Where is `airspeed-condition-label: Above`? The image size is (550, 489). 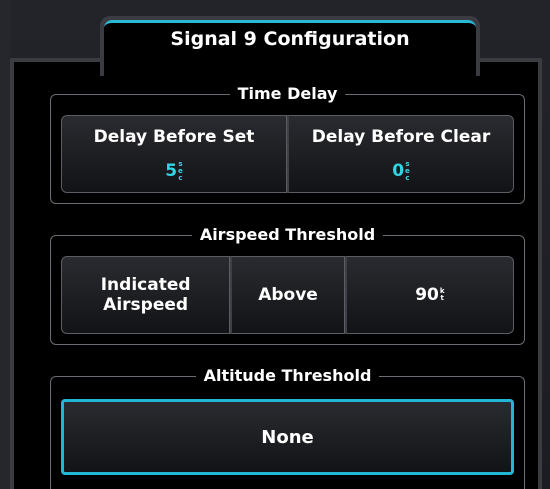
airspeed-condition-label: Above is located at coordinates (288, 295).